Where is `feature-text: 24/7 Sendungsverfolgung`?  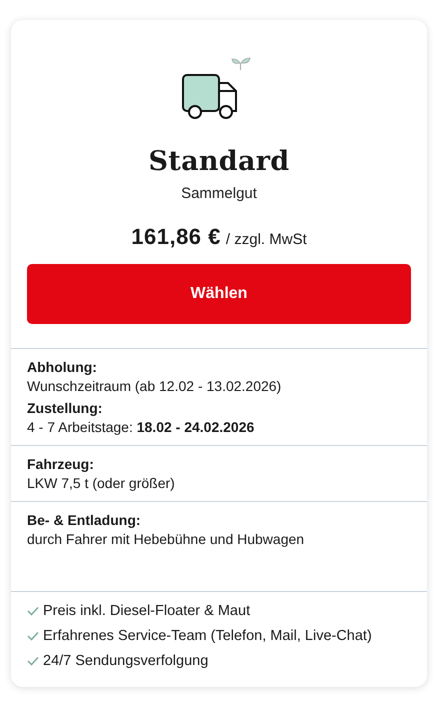 feature-text: 24/7 Sendungsverfolgung is located at coordinates (125, 661).